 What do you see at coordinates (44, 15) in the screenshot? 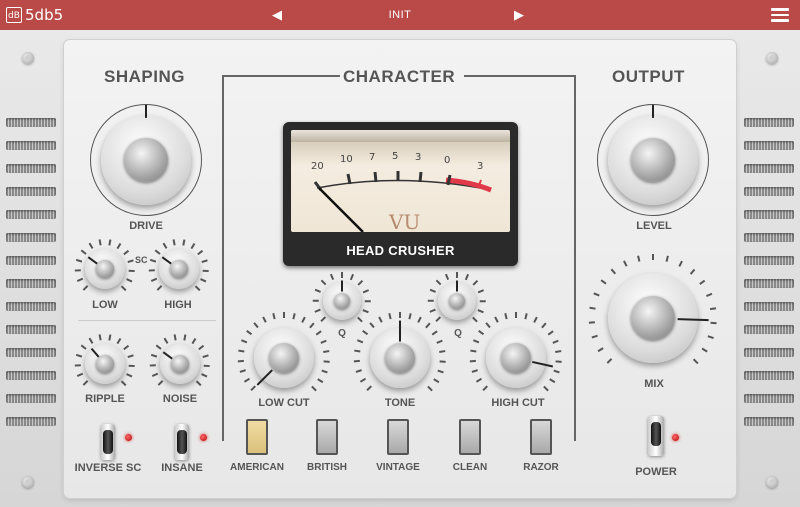
I see `app-name: 5db5` at bounding box center [44, 15].